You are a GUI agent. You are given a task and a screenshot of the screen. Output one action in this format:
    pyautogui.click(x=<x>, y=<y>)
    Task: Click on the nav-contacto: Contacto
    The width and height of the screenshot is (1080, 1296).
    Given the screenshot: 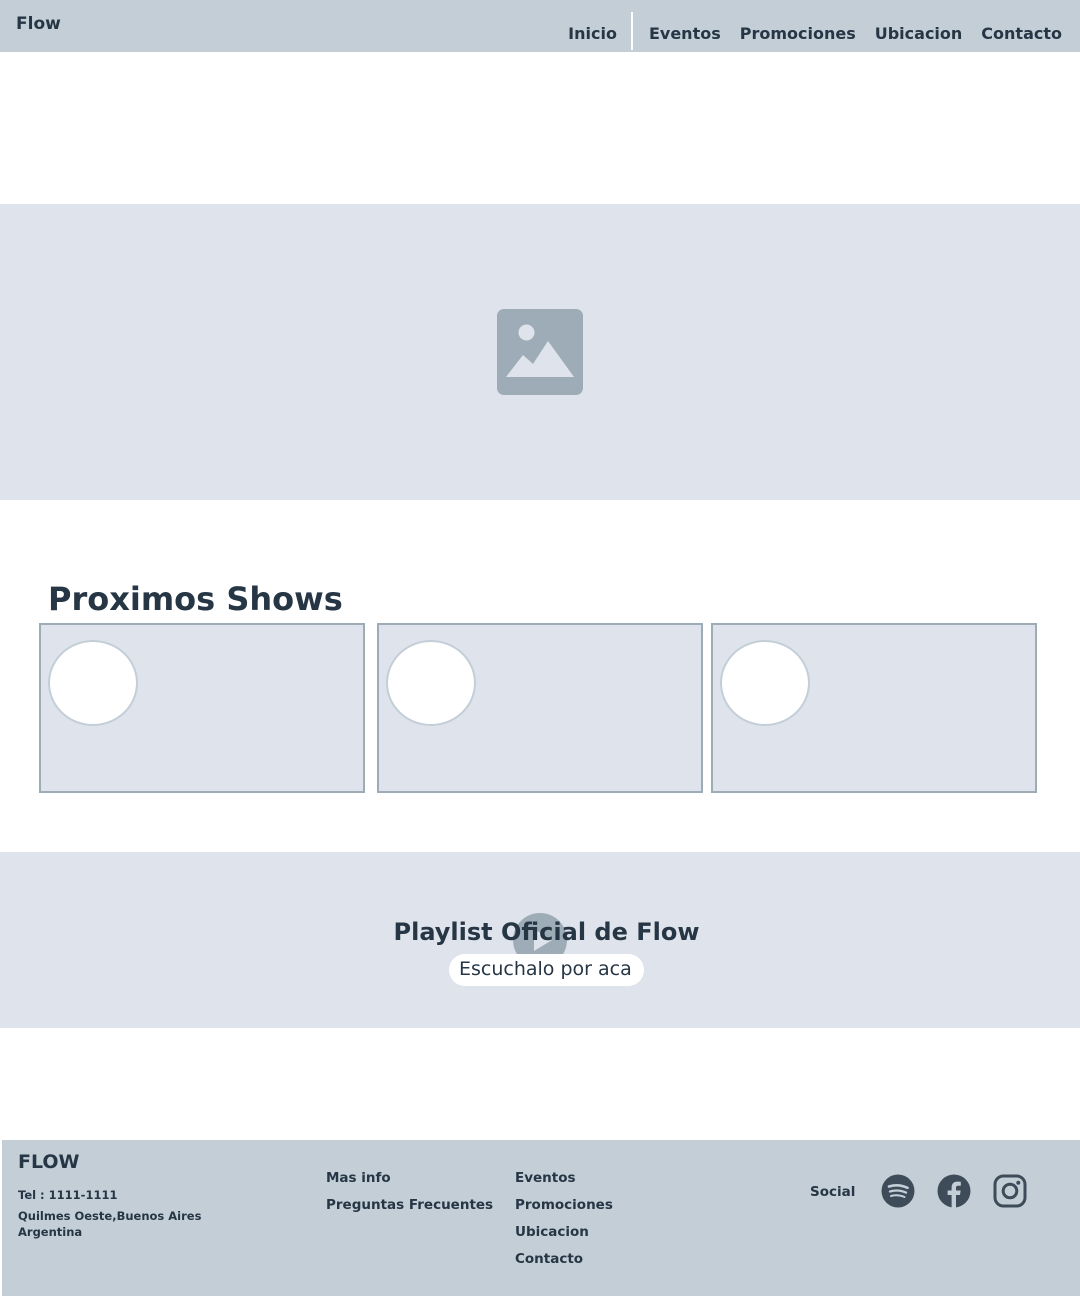 What is the action you would take?
    pyautogui.click(x=1021, y=33)
    